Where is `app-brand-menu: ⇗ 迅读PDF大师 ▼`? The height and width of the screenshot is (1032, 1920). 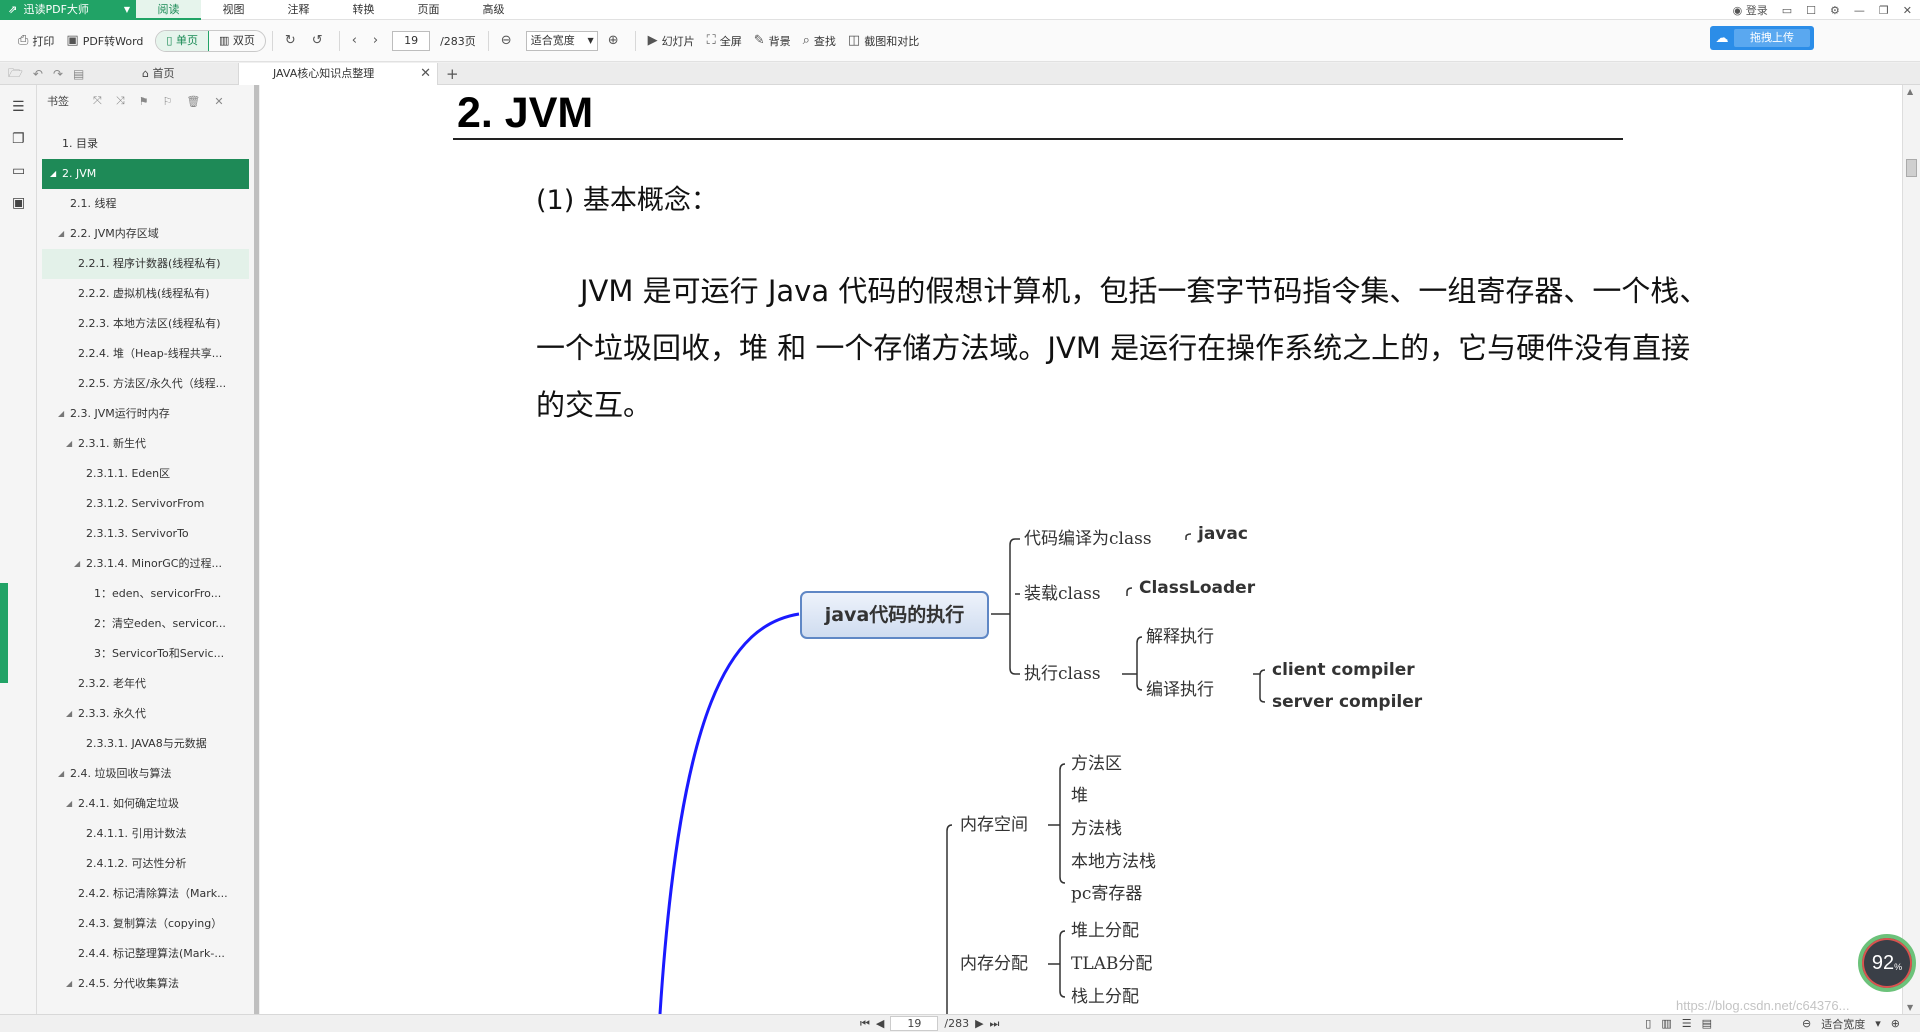
app-brand-menu: ⇗ 迅读PDF大师 ▼ is located at coordinates (68, 10).